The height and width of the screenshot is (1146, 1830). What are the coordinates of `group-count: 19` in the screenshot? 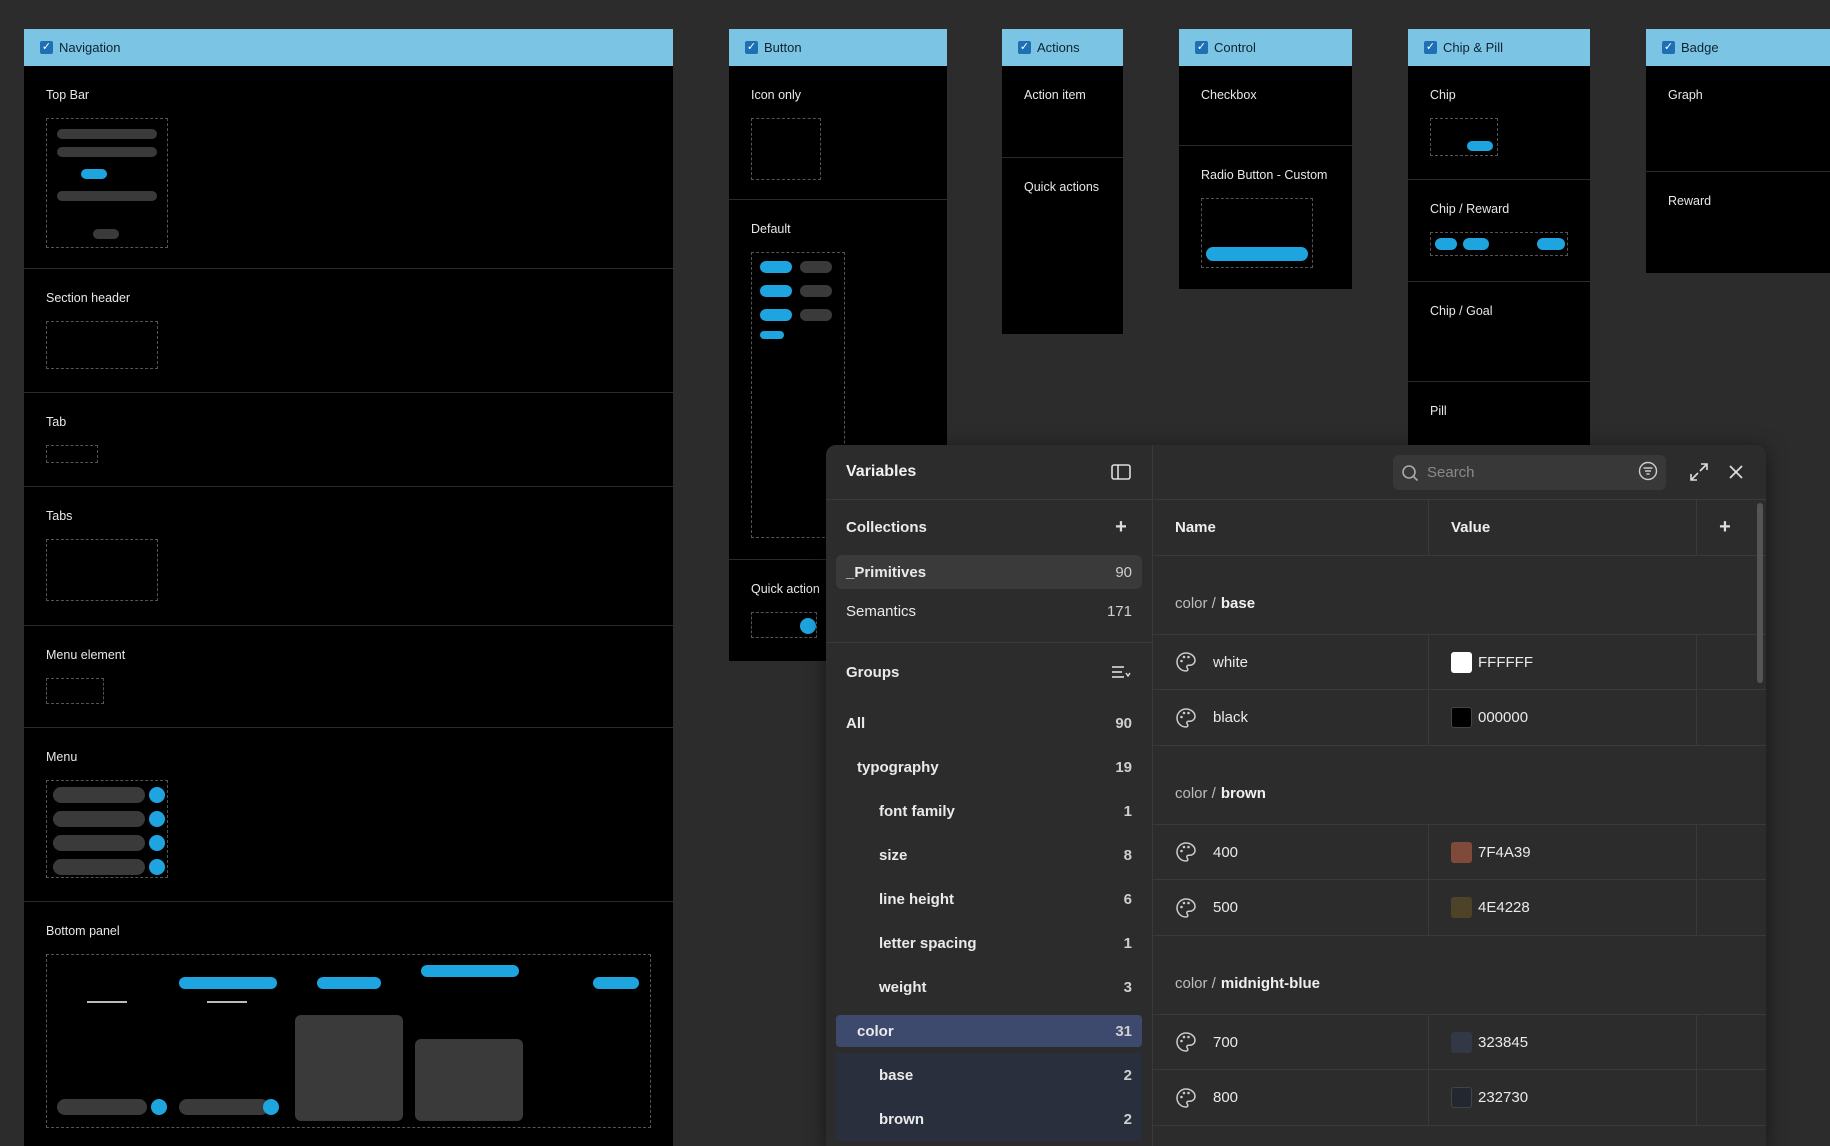 It's located at (1123, 767).